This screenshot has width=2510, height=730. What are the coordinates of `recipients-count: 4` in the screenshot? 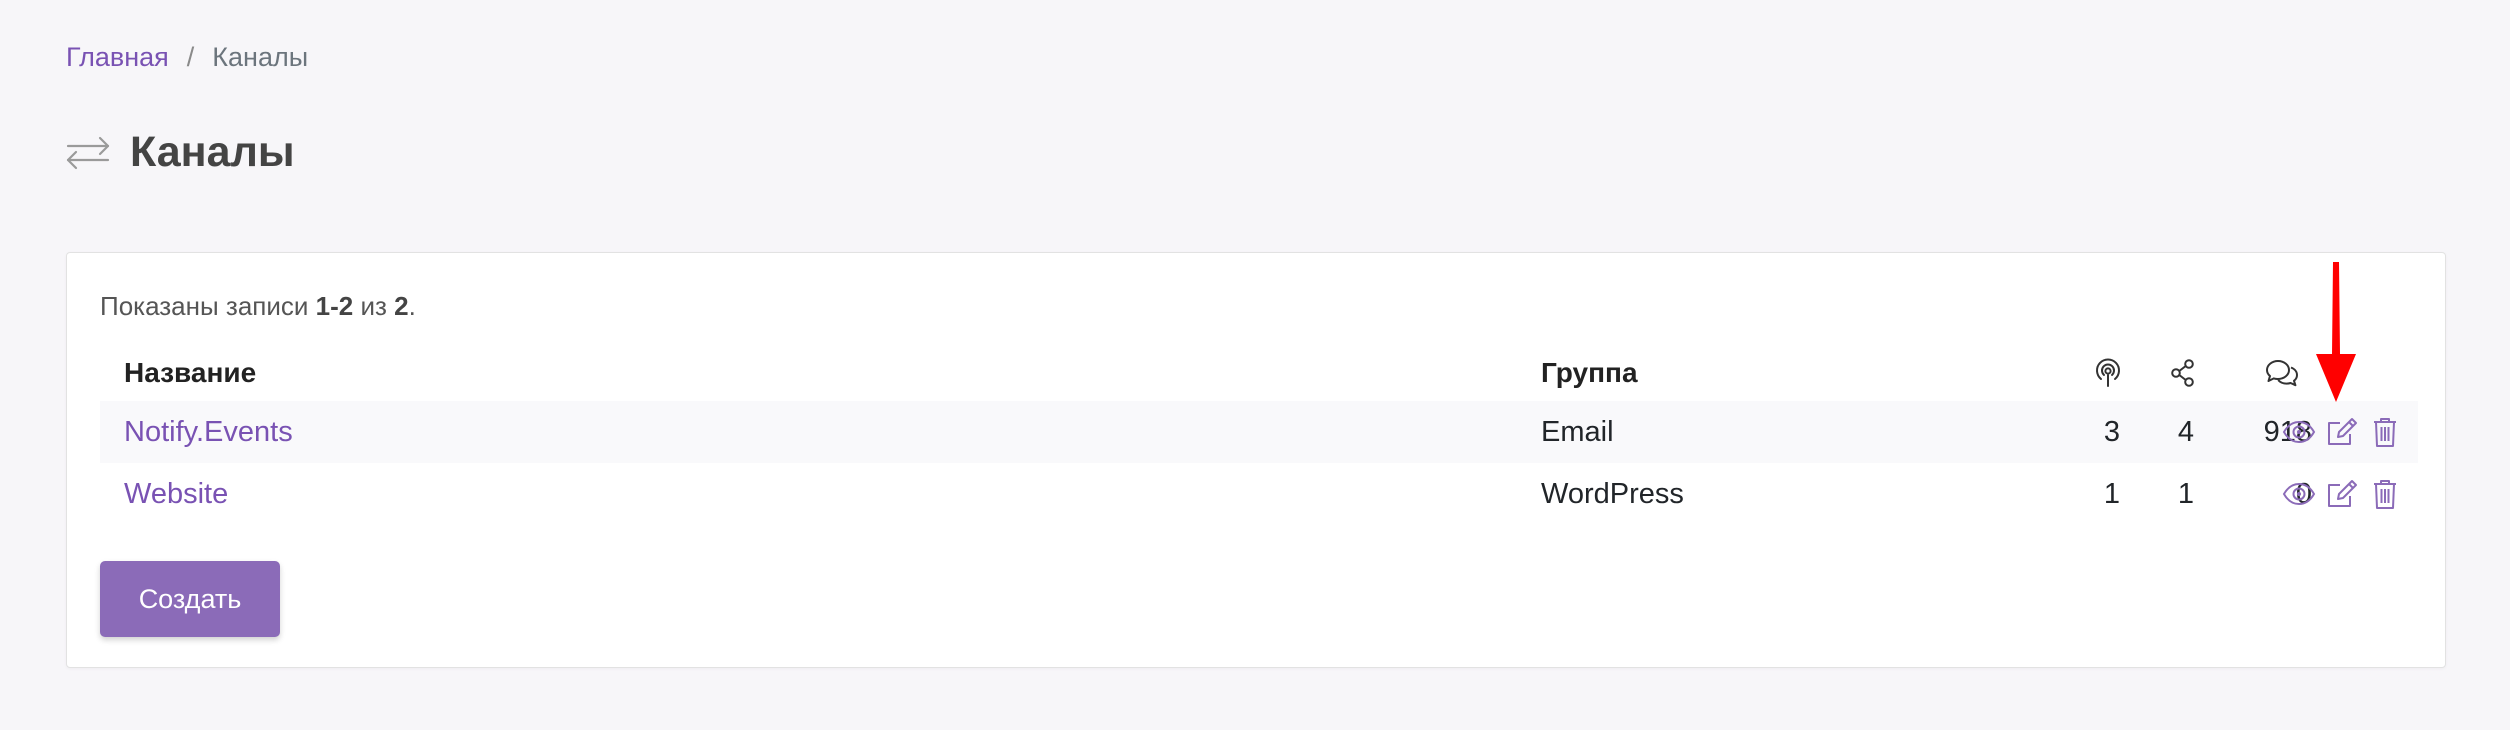 It's located at (2185, 431).